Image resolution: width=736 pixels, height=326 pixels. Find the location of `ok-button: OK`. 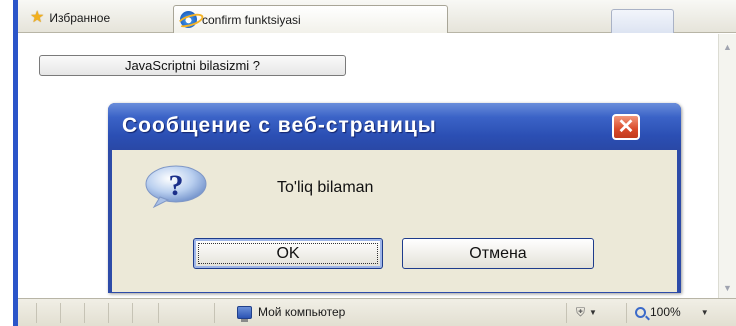

ok-button: OK is located at coordinates (288, 253).